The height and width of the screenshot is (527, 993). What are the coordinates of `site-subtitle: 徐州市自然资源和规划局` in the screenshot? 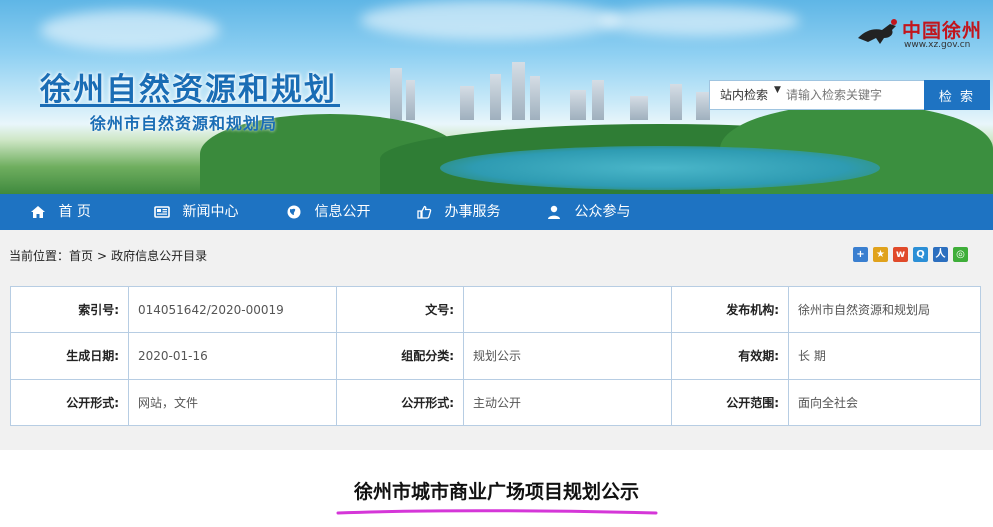 It's located at (184, 123).